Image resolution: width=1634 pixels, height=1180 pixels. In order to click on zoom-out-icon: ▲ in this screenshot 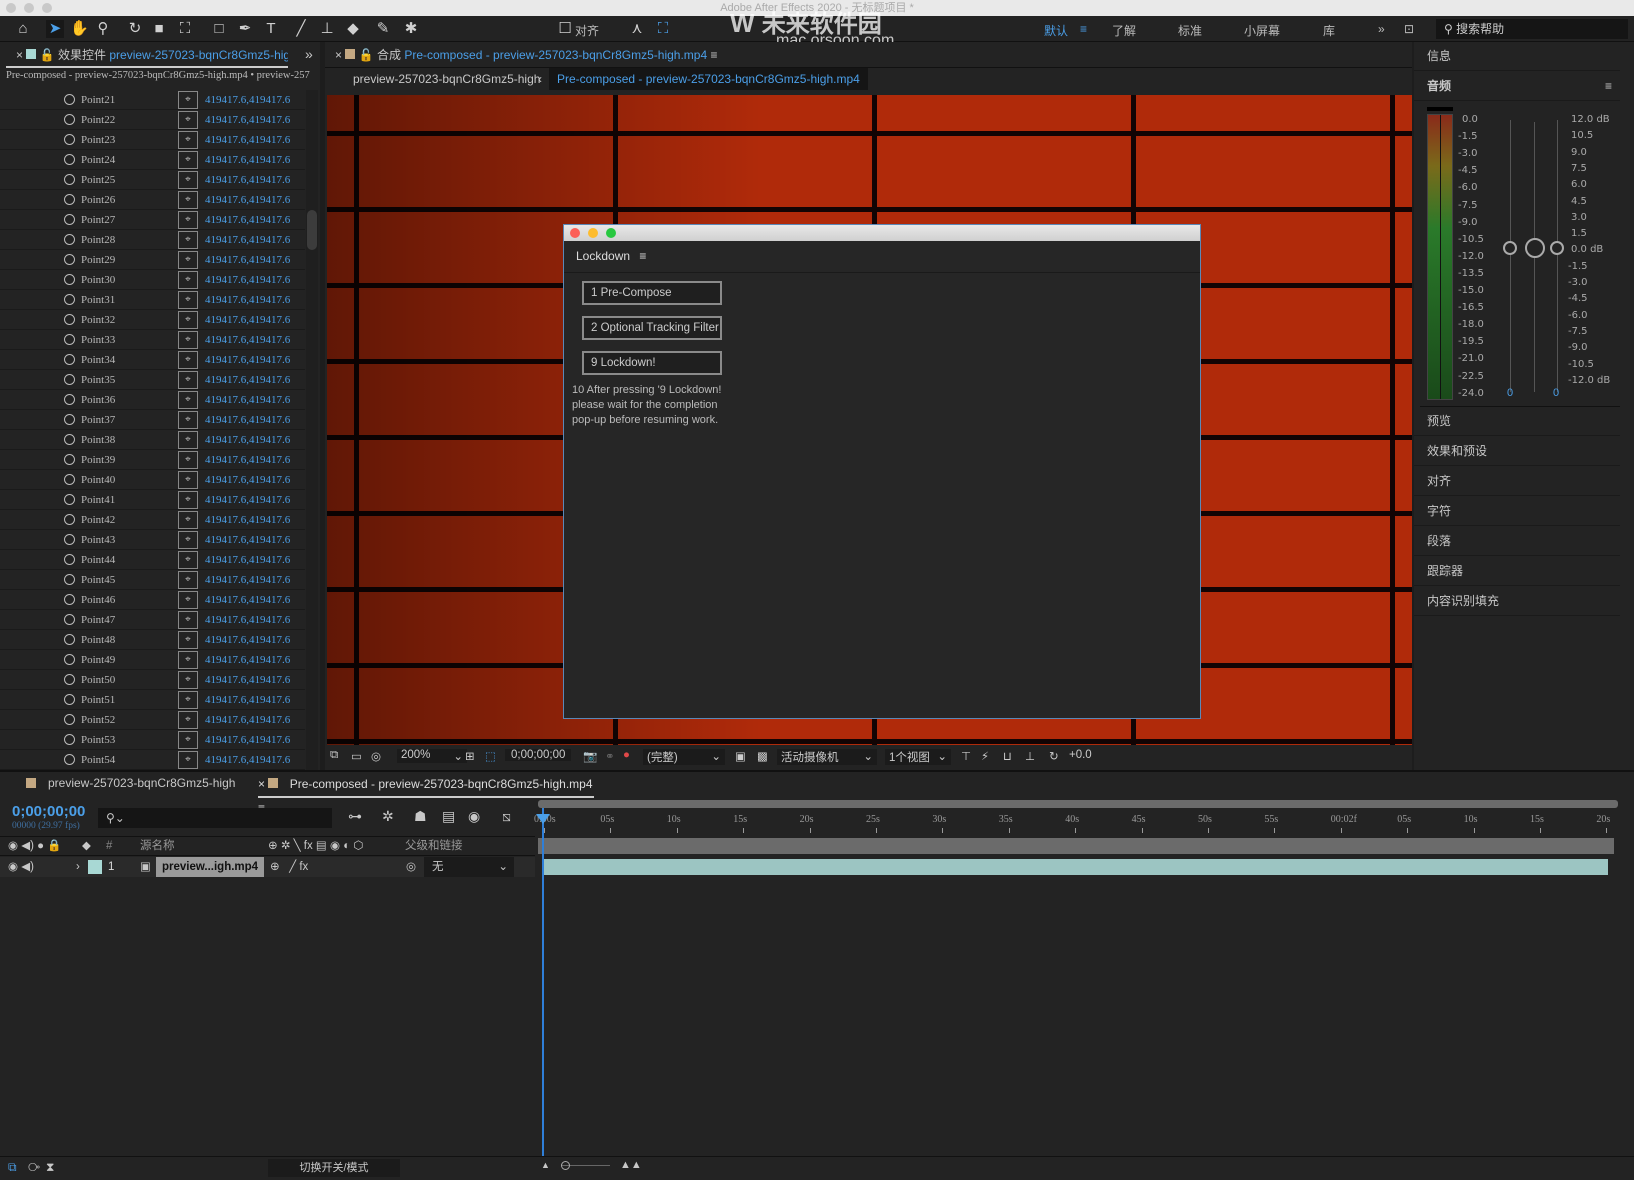, I will do `click(545, 1165)`.